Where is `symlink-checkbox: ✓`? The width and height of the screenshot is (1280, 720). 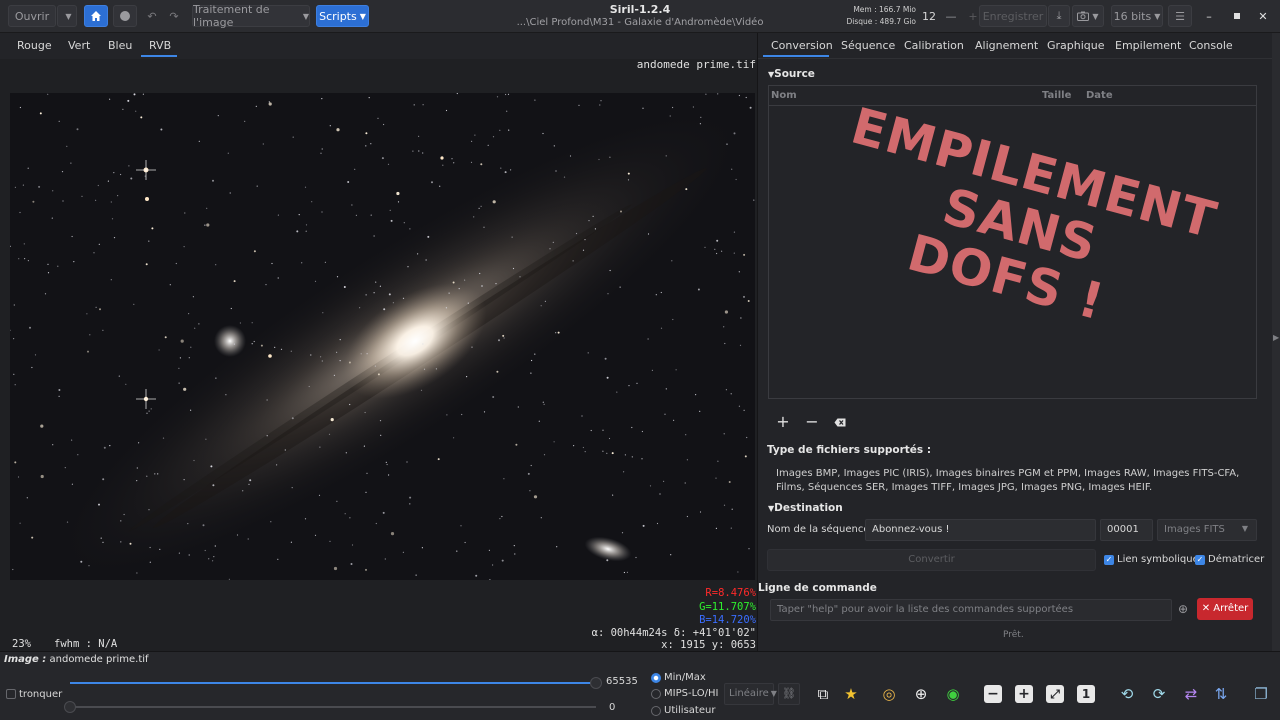
symlink-checkbox: ✓ is located at coordinates (1109, 560).